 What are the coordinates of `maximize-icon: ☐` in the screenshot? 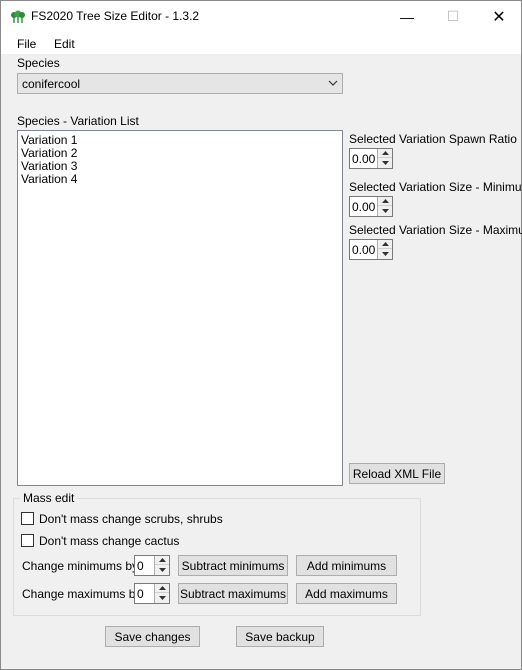 It's located at (453, 16).